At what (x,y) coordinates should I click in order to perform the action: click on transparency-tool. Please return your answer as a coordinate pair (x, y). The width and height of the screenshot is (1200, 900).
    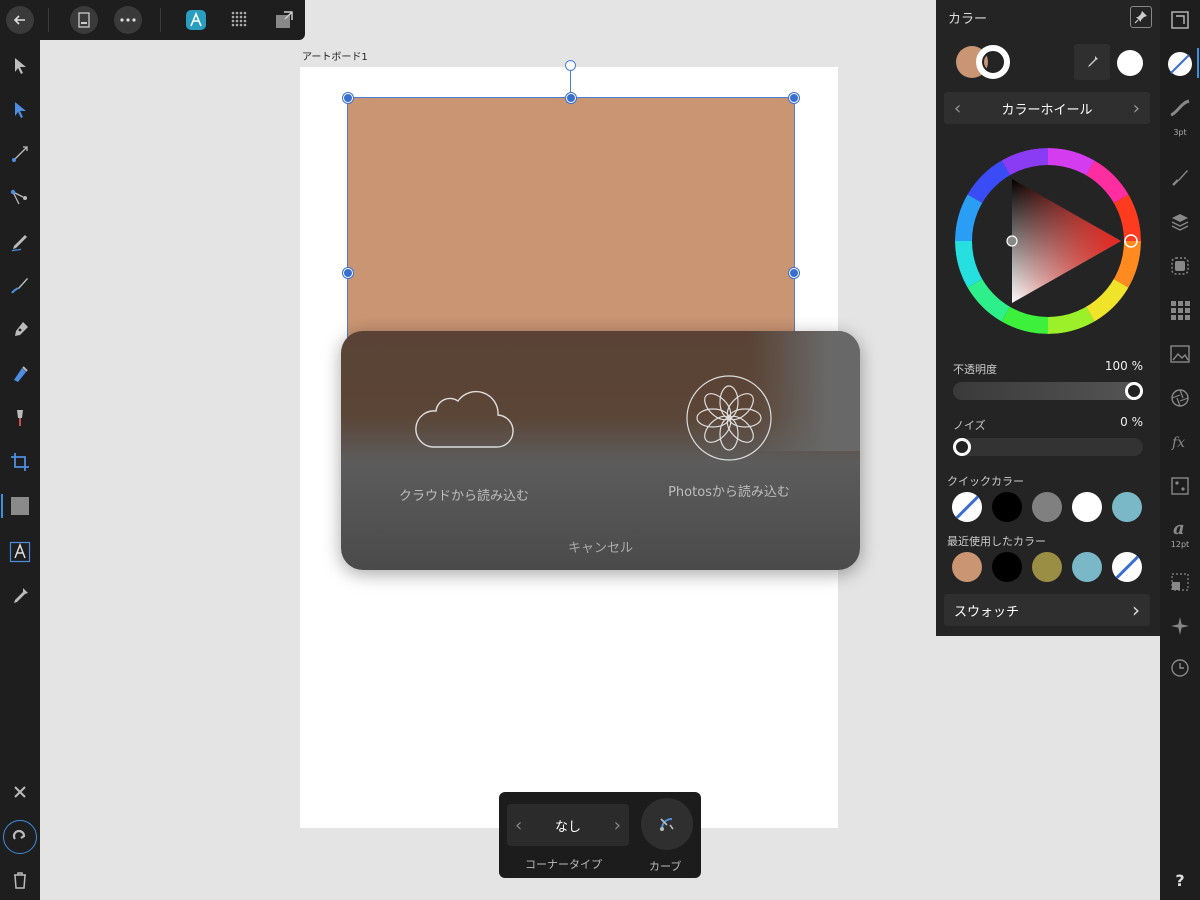
    Looking at the image, I should click on (20, 418).